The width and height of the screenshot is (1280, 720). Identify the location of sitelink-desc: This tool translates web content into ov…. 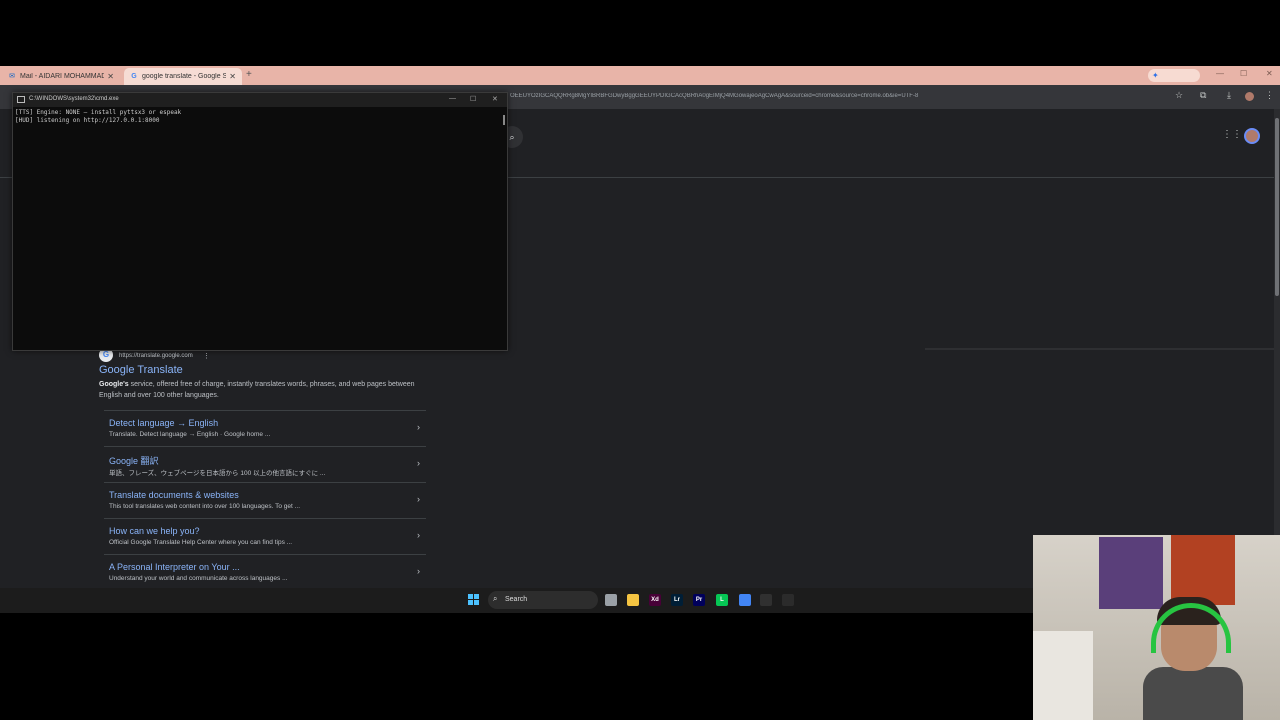
(205, 506).